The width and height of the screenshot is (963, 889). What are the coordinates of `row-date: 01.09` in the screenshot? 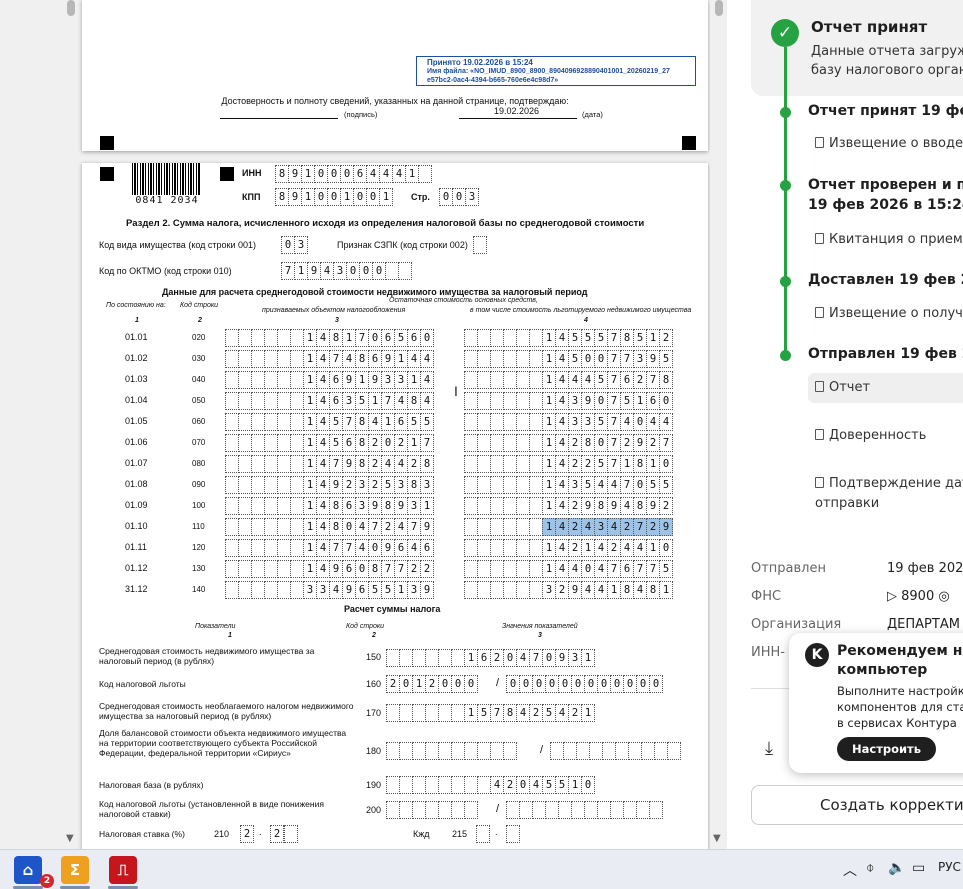 It's located at (136, 505).